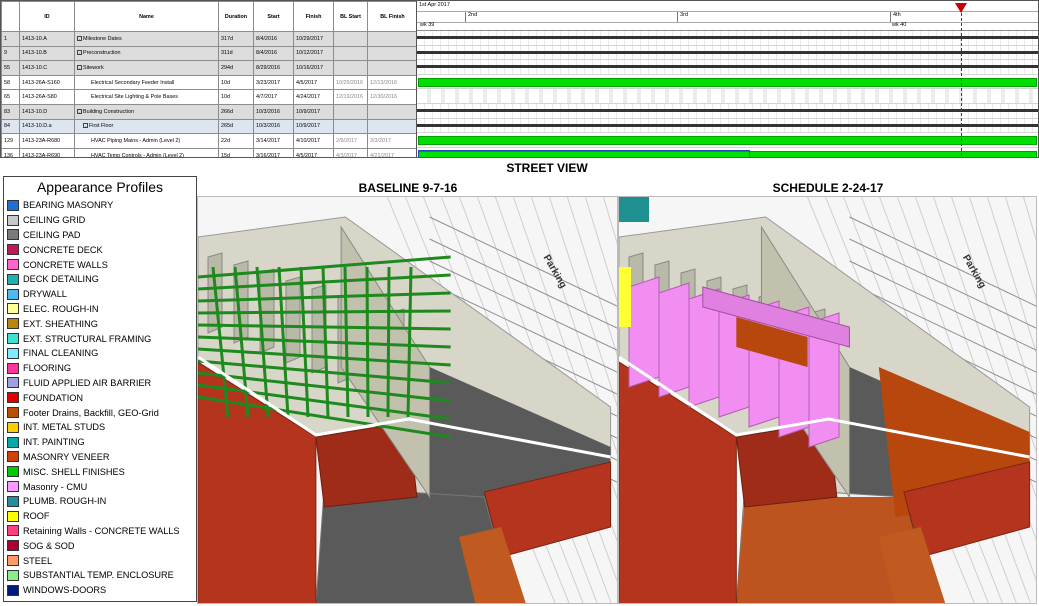  I want to click on col-bl-start-header: BL Start, so click(350, 16).